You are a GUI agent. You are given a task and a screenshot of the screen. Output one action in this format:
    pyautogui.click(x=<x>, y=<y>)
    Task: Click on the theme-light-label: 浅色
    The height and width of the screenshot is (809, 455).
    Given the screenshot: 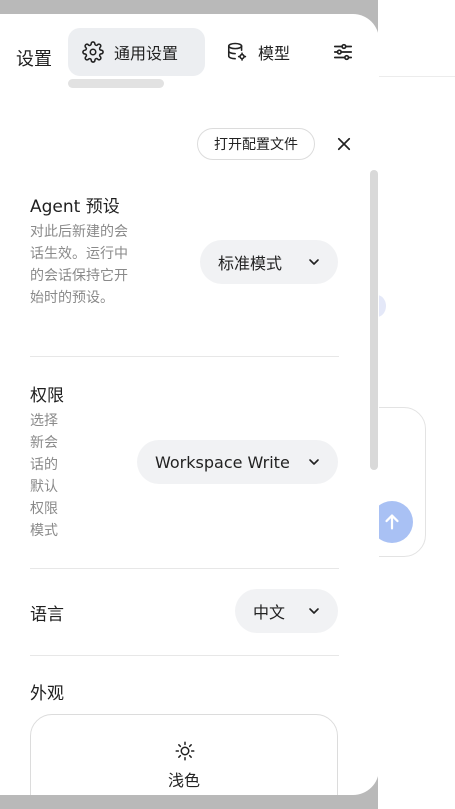 What is the action you would take?
    pyautogui.click(x=183, y=780)
    